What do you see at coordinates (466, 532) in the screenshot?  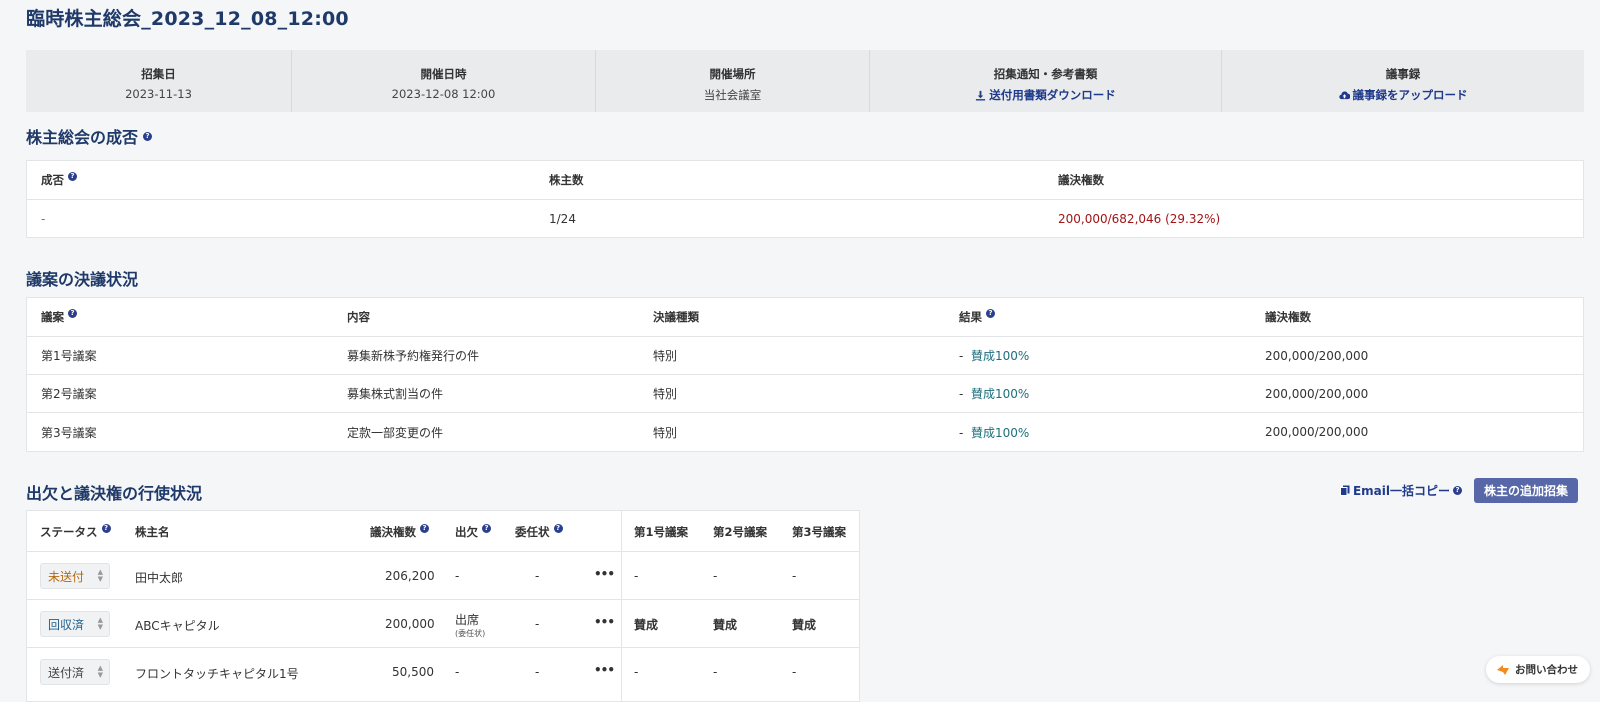 I see `att-col-attend-label: 出欠` at bounding box center [466, 532].